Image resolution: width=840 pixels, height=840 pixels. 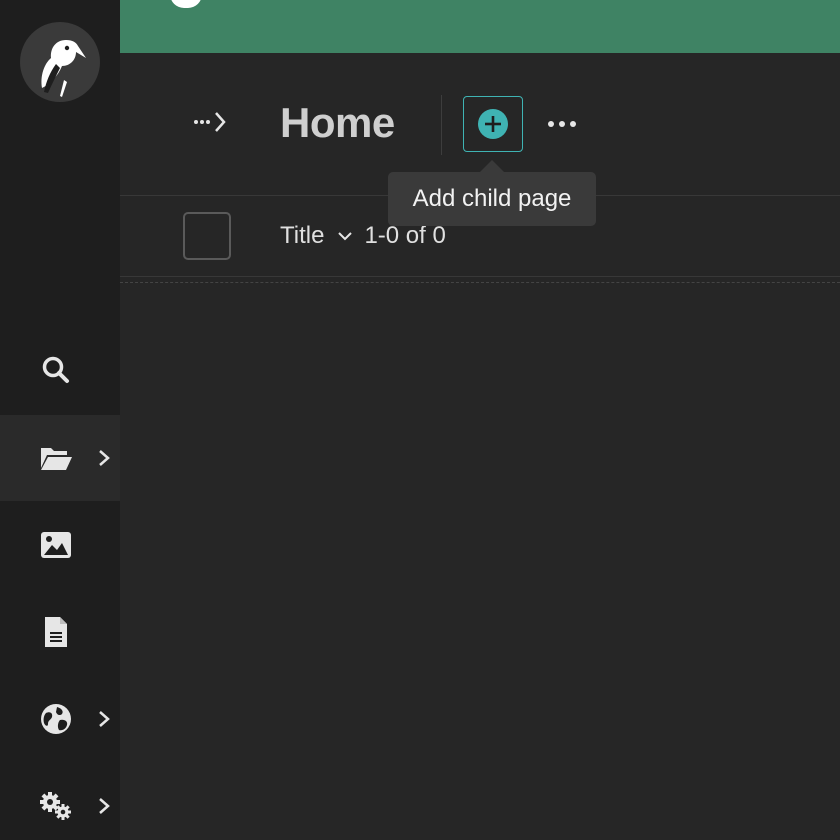 I want to click on image-icon, so click(x=56, y=545).